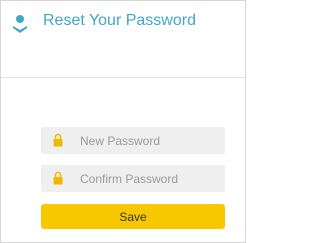  What do you see at coordinates (123, 77) in the screenshot?
I see `divider` at bounding box center [123, 77].